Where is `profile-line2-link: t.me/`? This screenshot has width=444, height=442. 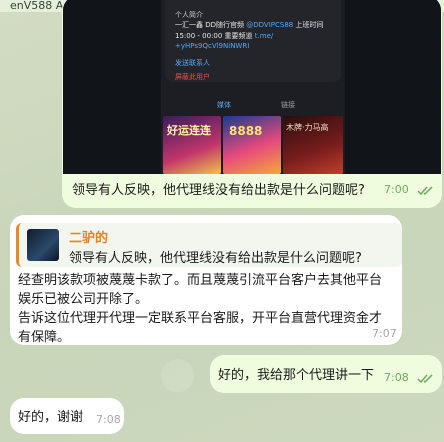
profile-line2-link: t.me/ is located at coordinates (264, 36).